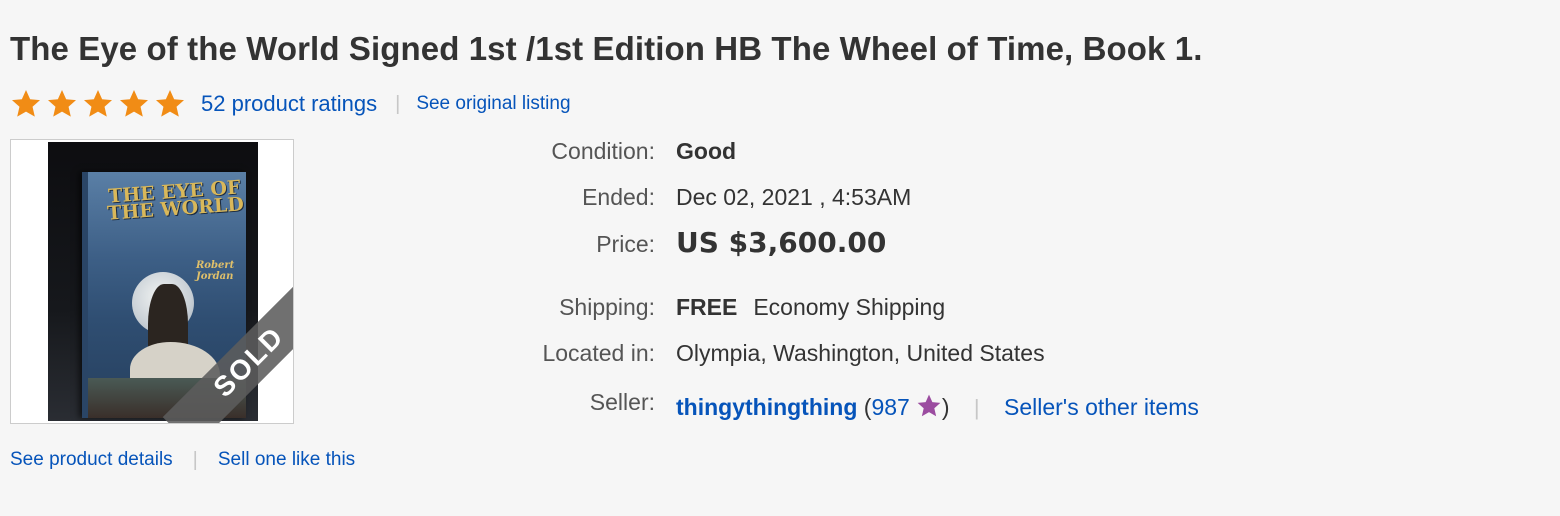  I want to click on ended-row: Ended: Dec 02, 2021 , 4:53AM, so click(685, 197).